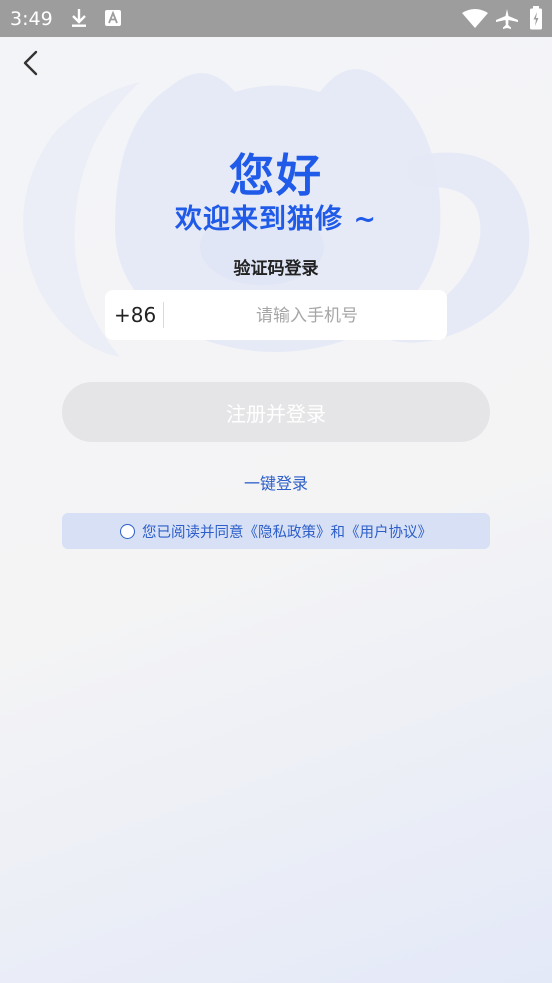 The image size is (552, 983). Describe the element at coordinates (536, 18) in the screenshot. I see `battery-icon` at that location.